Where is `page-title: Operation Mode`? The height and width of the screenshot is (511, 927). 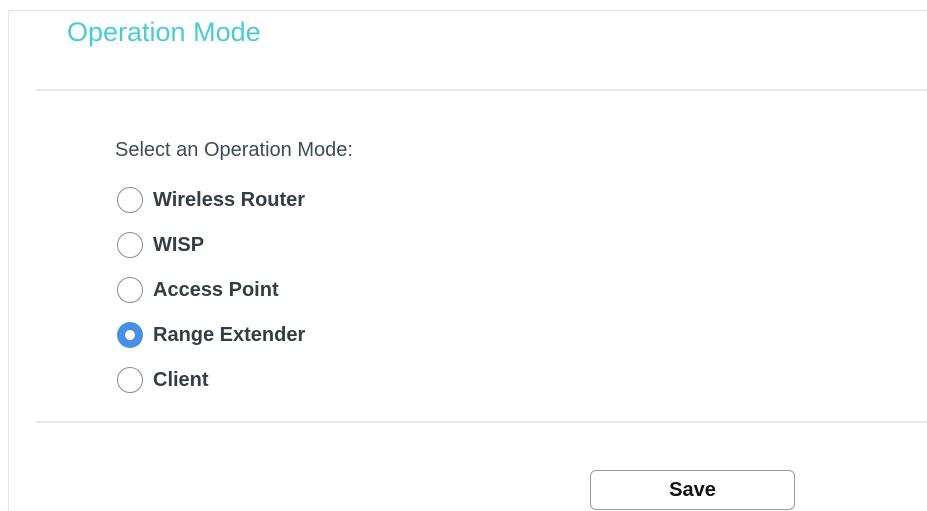
page-title: Operation Mode is located at coordinates (164, 32).